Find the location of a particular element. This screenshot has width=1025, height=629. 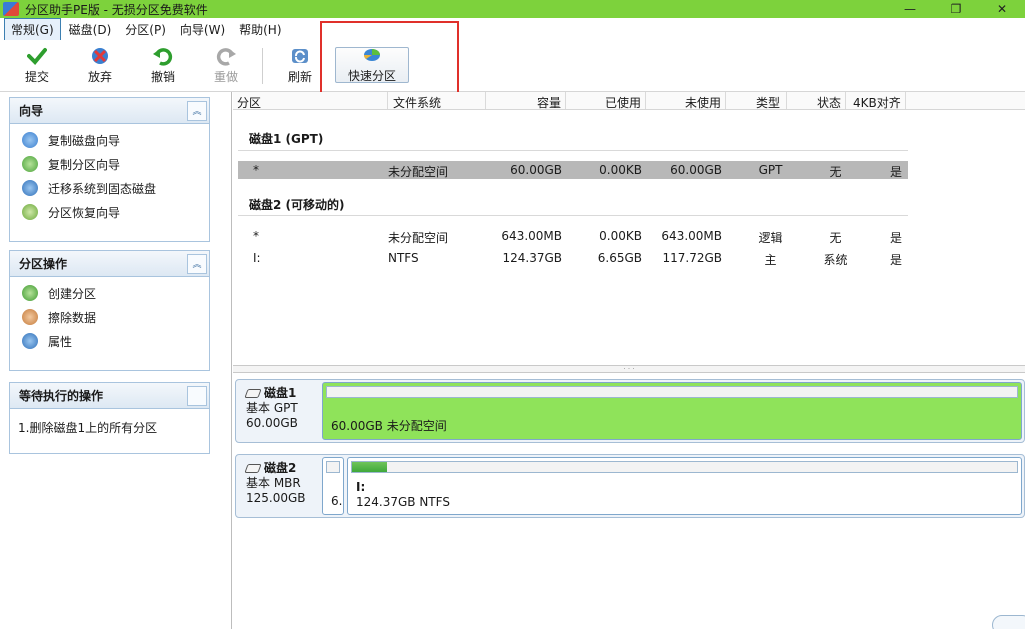

wizard-panel: 向导 ︽ 复制磁盘向导 复制分区向导 迁移系统到固态磁盘 分区恢复向导 is located at coordinates (109, 169).